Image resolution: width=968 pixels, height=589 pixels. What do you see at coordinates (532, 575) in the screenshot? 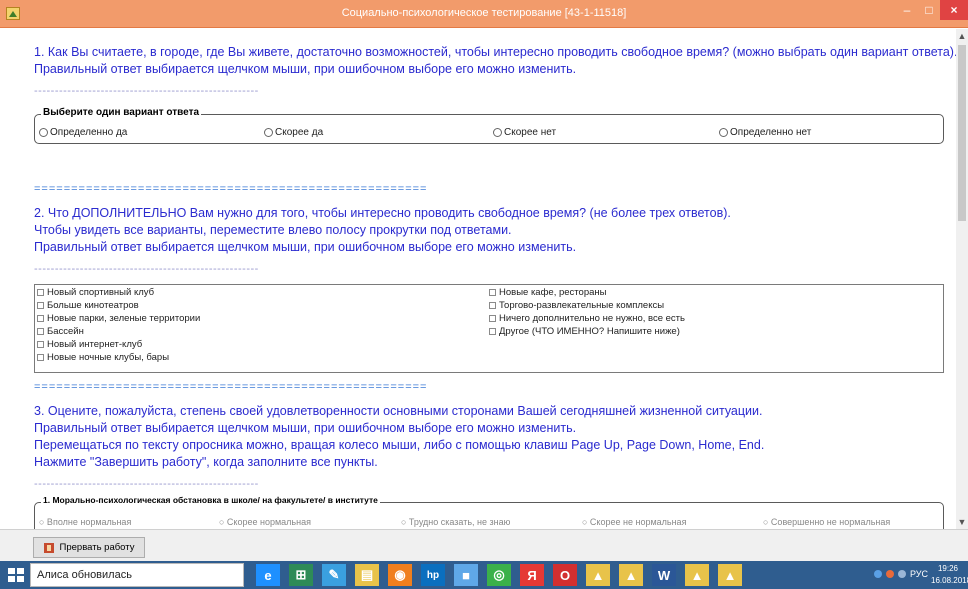
I see `yandex-icon: Я` at bounding box center [532, 575].